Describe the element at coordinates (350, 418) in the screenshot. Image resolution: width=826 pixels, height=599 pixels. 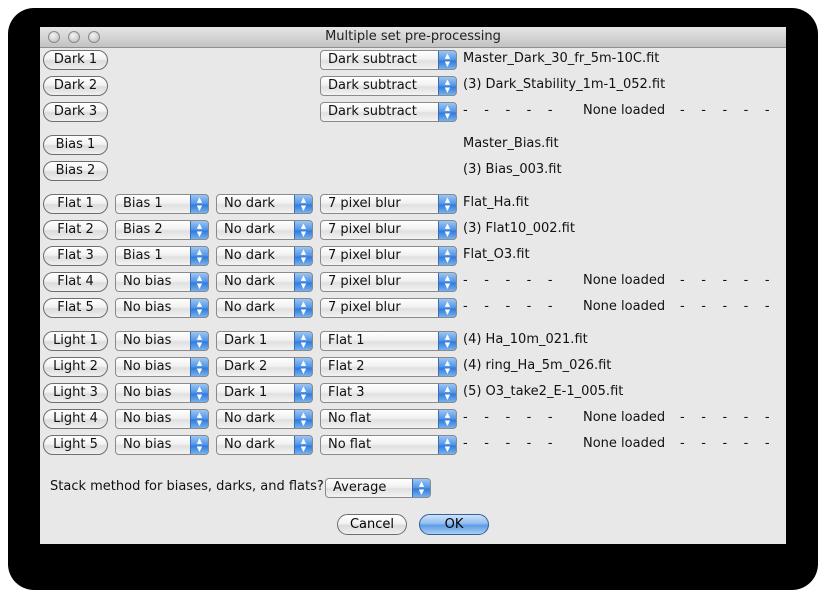
I see `light-flat-select-value: No flat` at that location.